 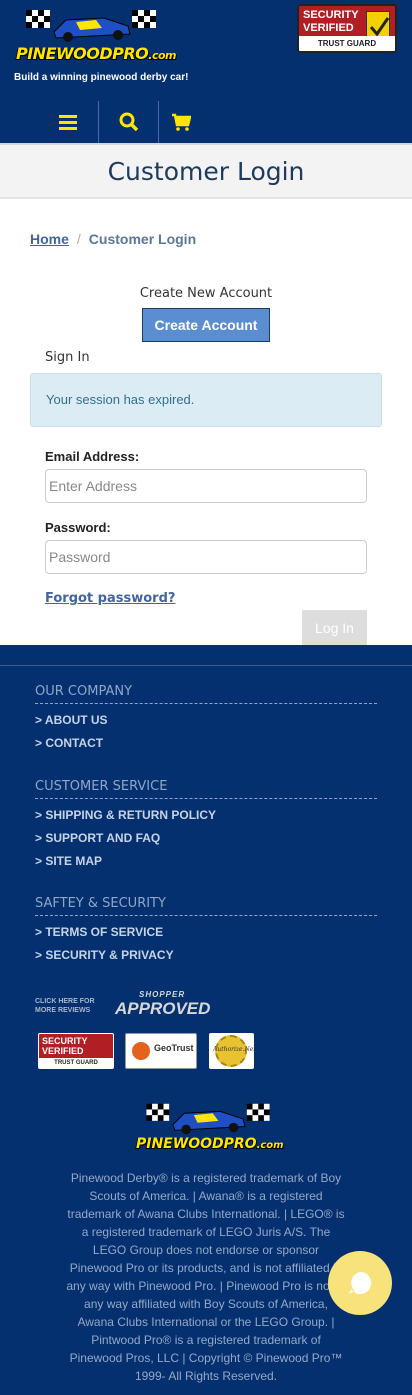 I want to click on footer-link-contact: > CONTACT, so click(x=206, y=743).